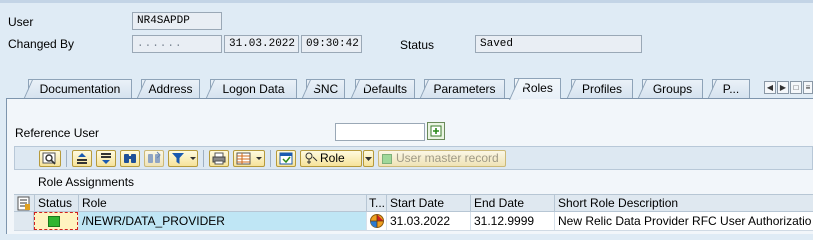  I want to click on layout-icon, so click(249, 158).